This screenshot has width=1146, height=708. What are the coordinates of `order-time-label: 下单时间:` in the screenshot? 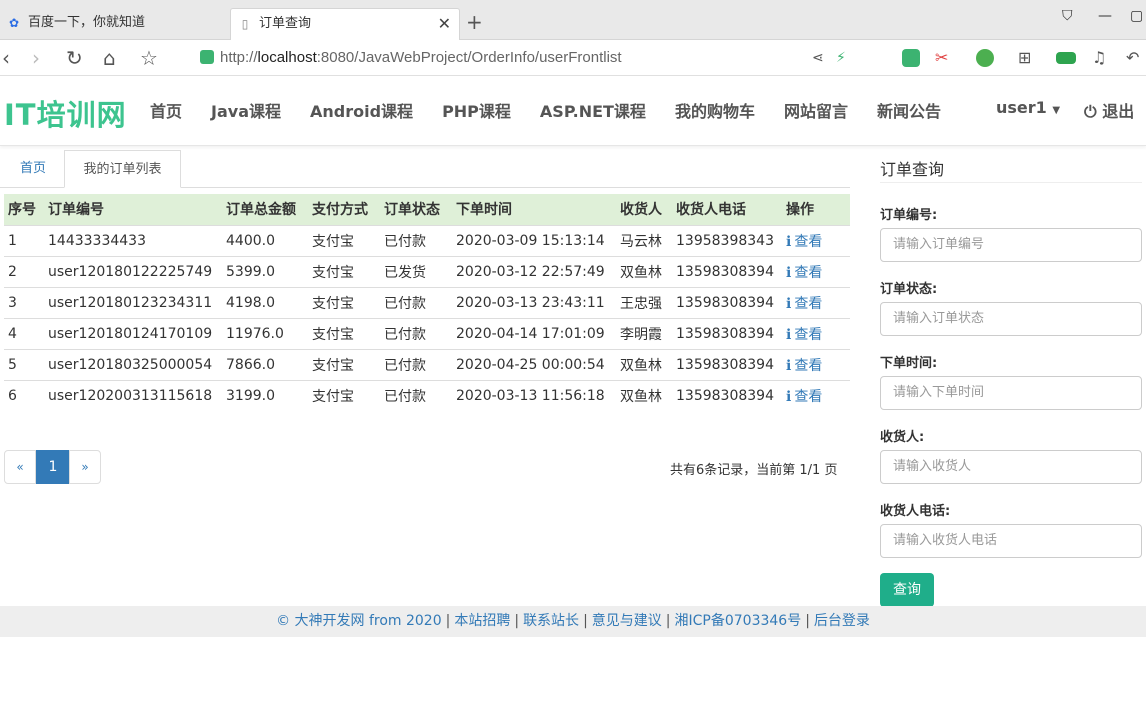 It's located at (909, 363).